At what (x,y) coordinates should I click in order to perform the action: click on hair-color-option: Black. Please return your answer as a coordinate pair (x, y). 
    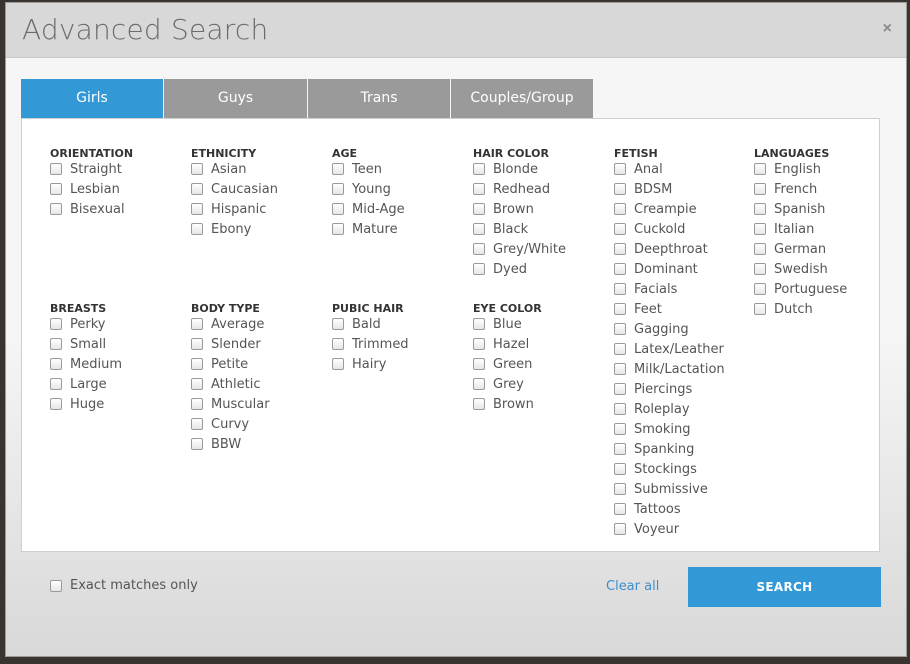
    Looking at the image, I should click on (519, 231).